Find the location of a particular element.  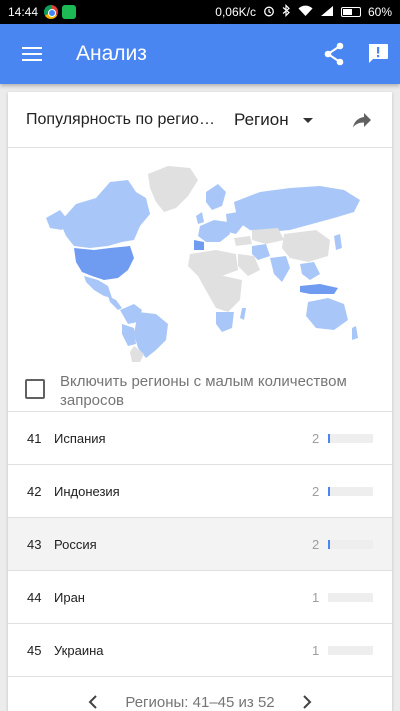

status-time: 14:44 is located at coordinates (23, 12).